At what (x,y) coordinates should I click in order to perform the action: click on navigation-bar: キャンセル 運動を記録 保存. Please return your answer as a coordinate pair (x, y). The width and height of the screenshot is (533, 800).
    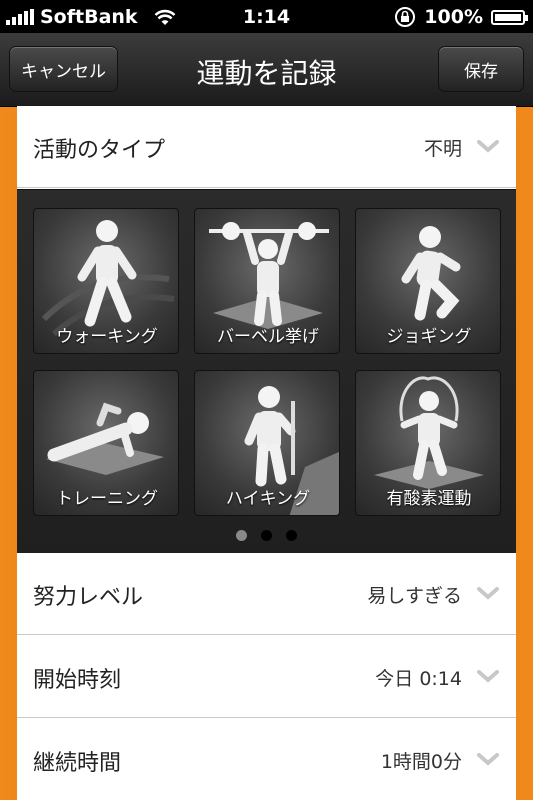
    Looking at the image, I should click on (266, 70).